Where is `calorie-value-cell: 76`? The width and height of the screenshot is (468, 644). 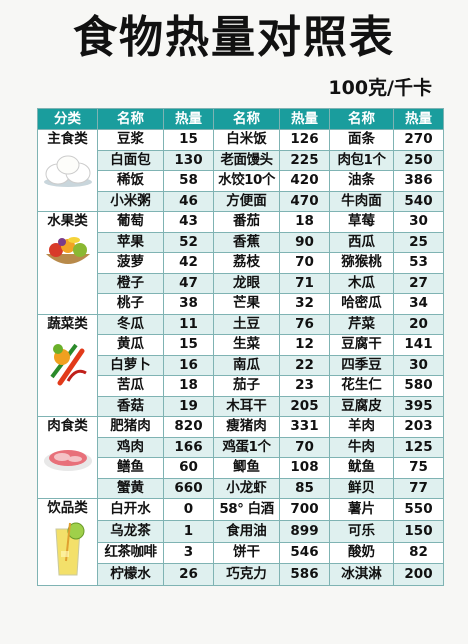
calorie-value-cell: 76 is located at coordinates (304, 324).